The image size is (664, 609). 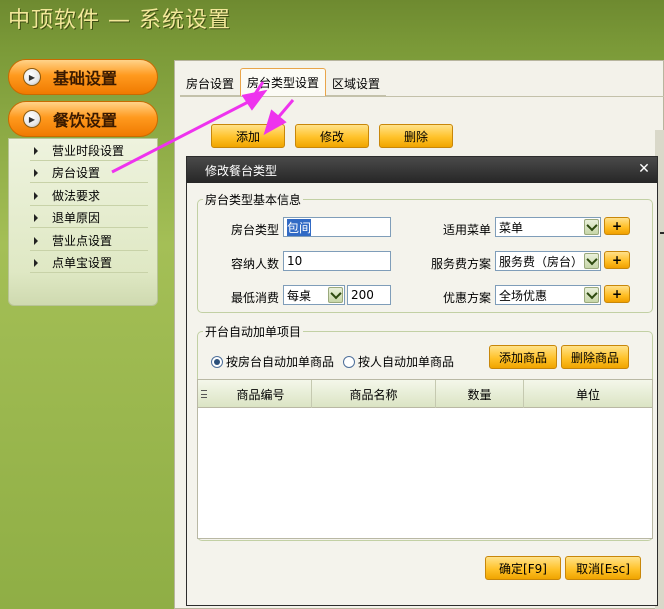 What do you see at coordinates (254, 298) in the screenshot?
I see `min-spend-label: 最低消费` at bounding box center [254, 298].